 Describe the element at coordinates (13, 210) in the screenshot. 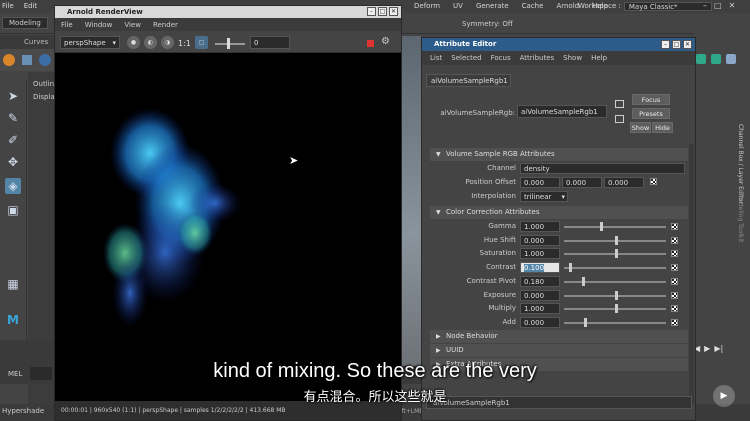

I see `scale-icon: ▣` at that location.